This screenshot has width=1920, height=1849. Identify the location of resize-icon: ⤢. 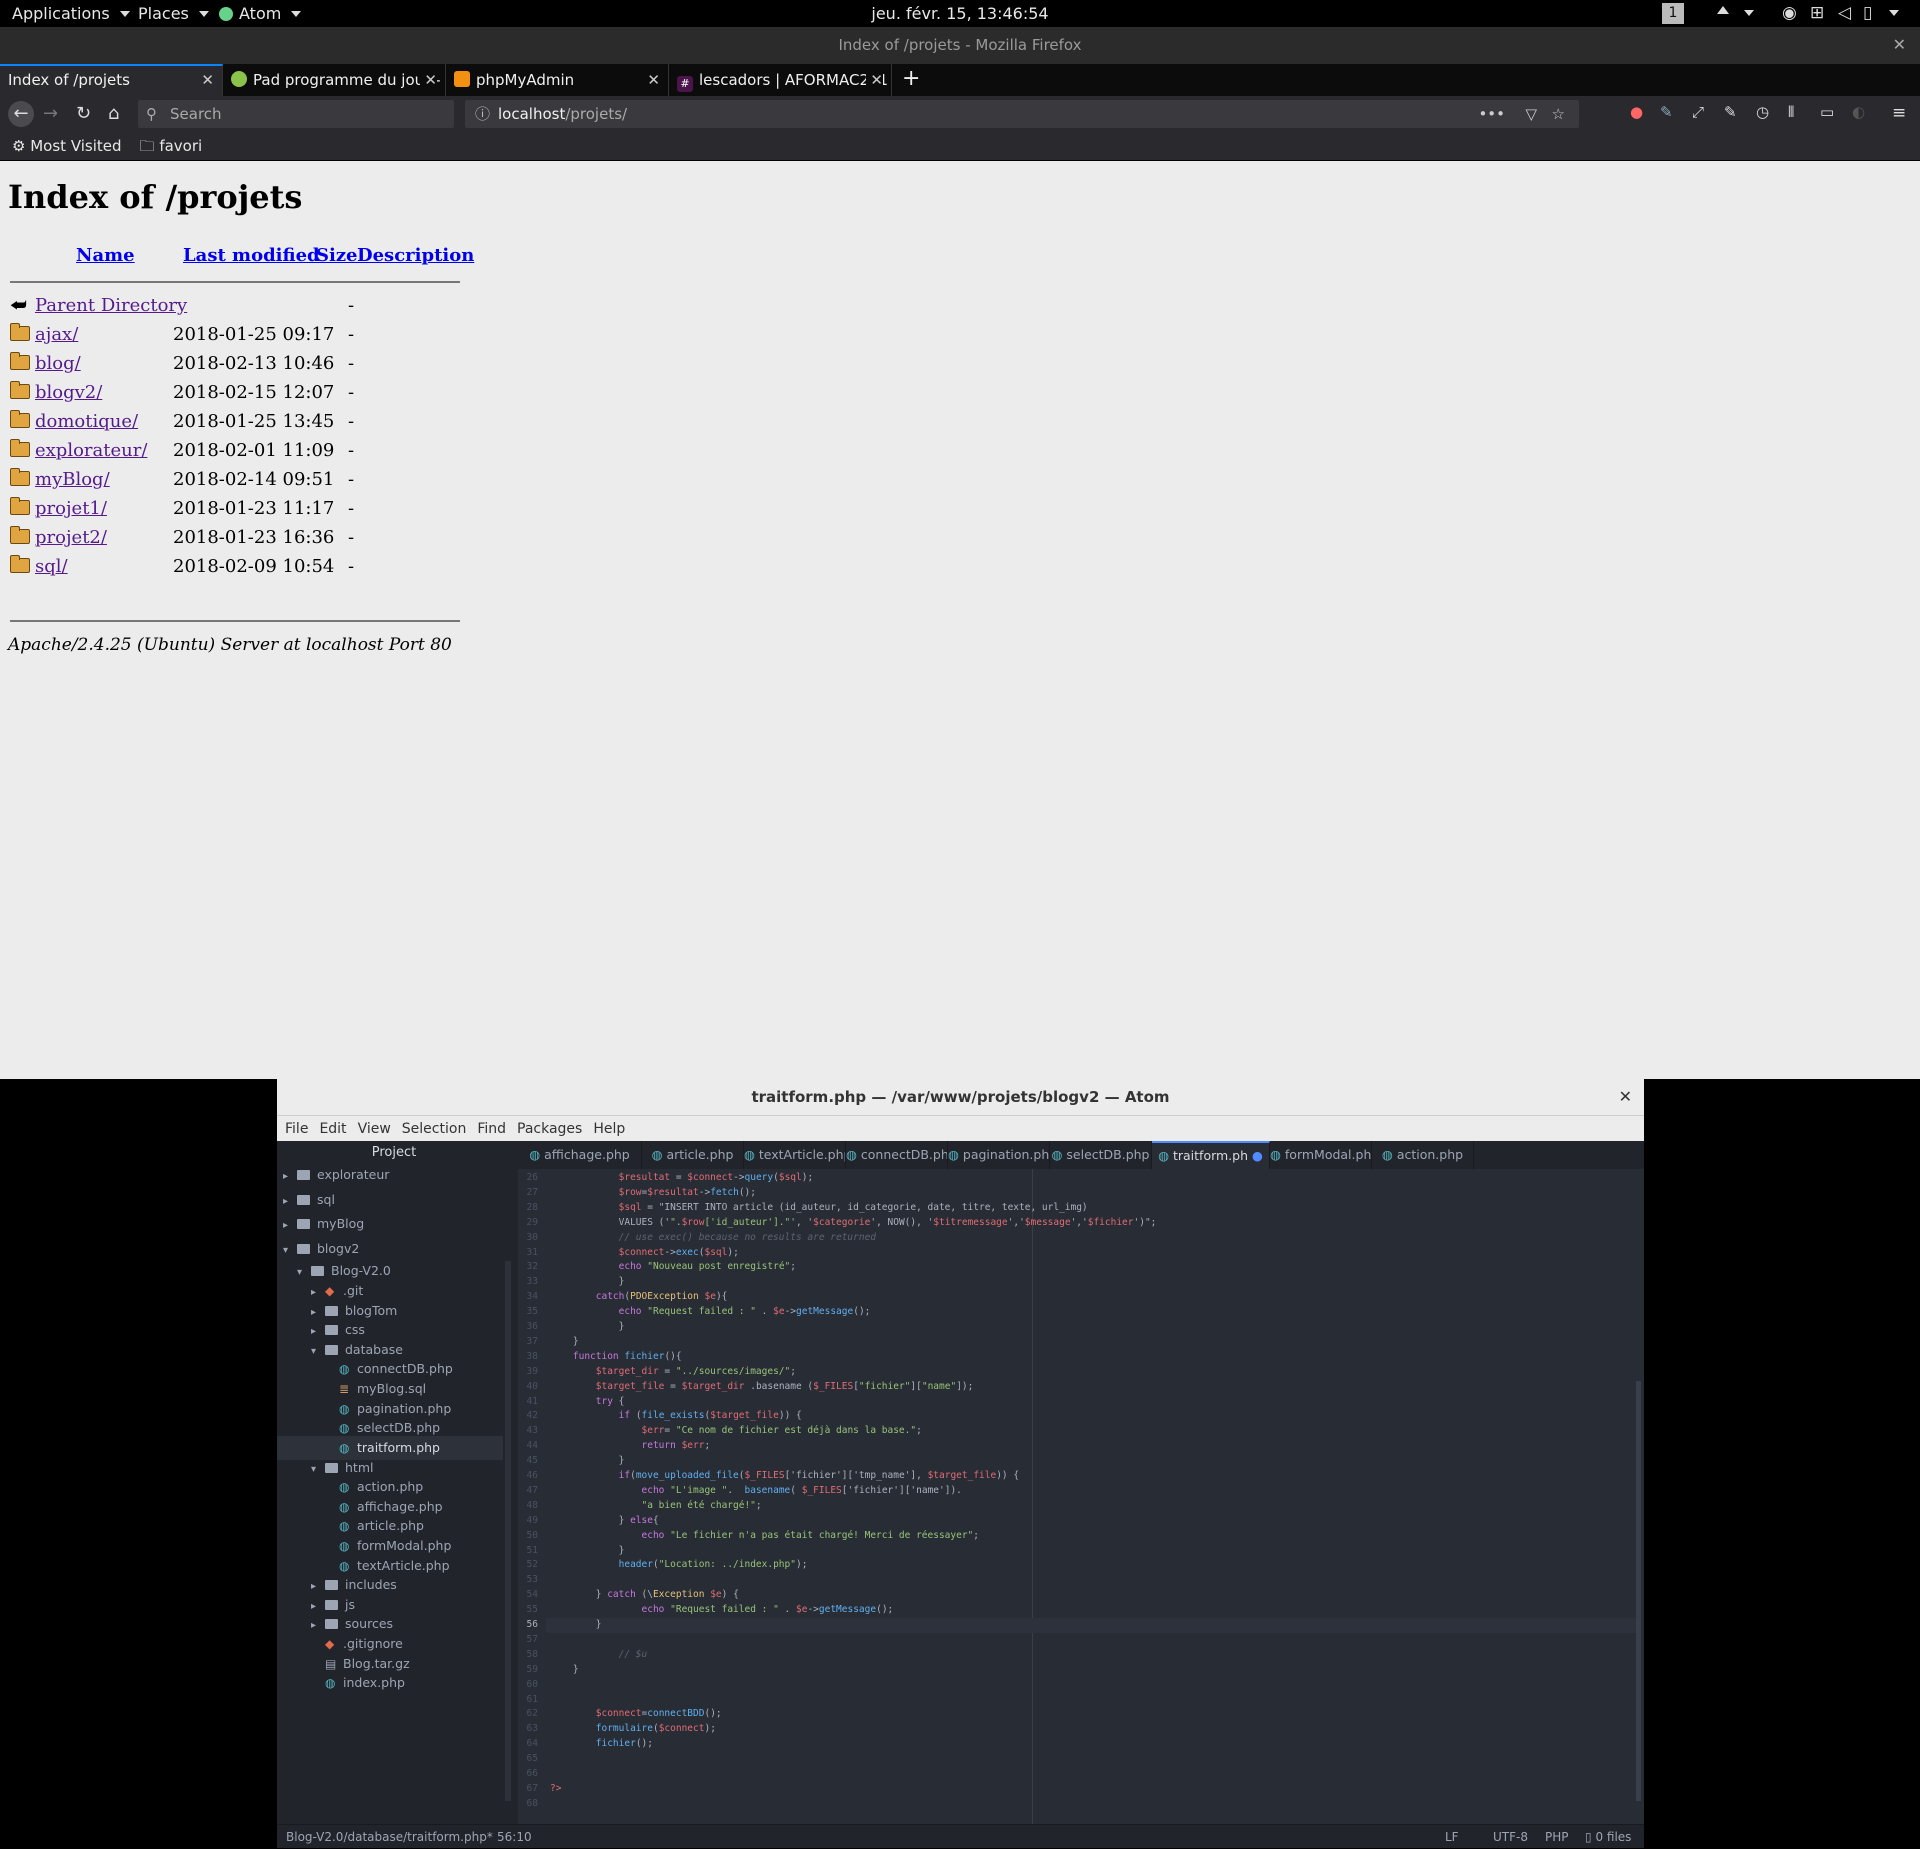
(1698, 112).